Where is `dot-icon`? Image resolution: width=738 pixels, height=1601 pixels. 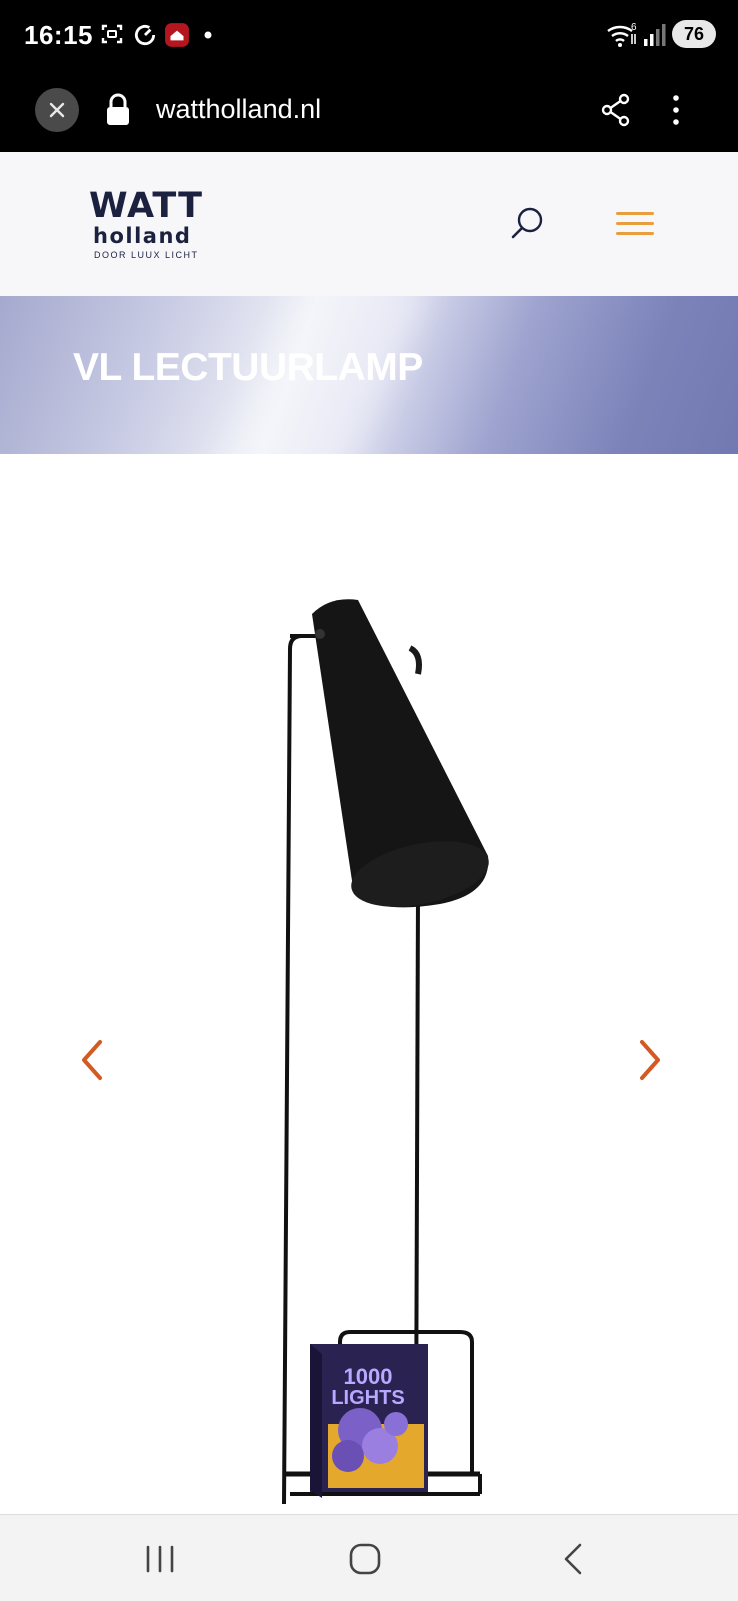
dot-icon is located at coordinates (208, 35).